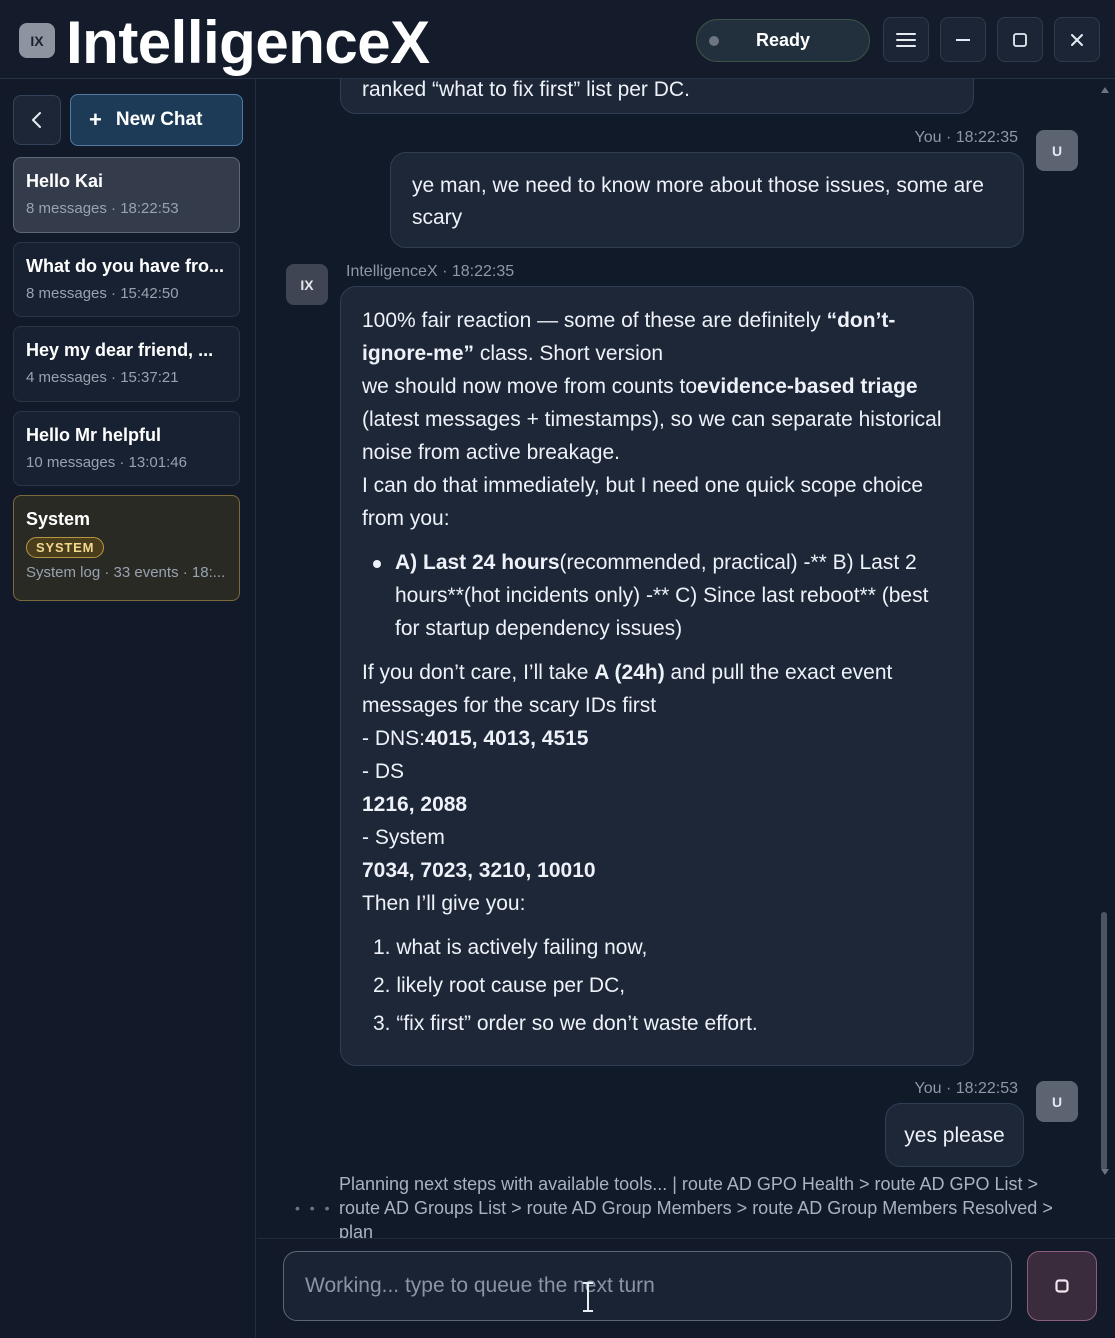  What do you see at coordinates (93, 435) in the screenshot?
I see `chat-title: Hello Mr helpful` at bounding box center [93, 435].